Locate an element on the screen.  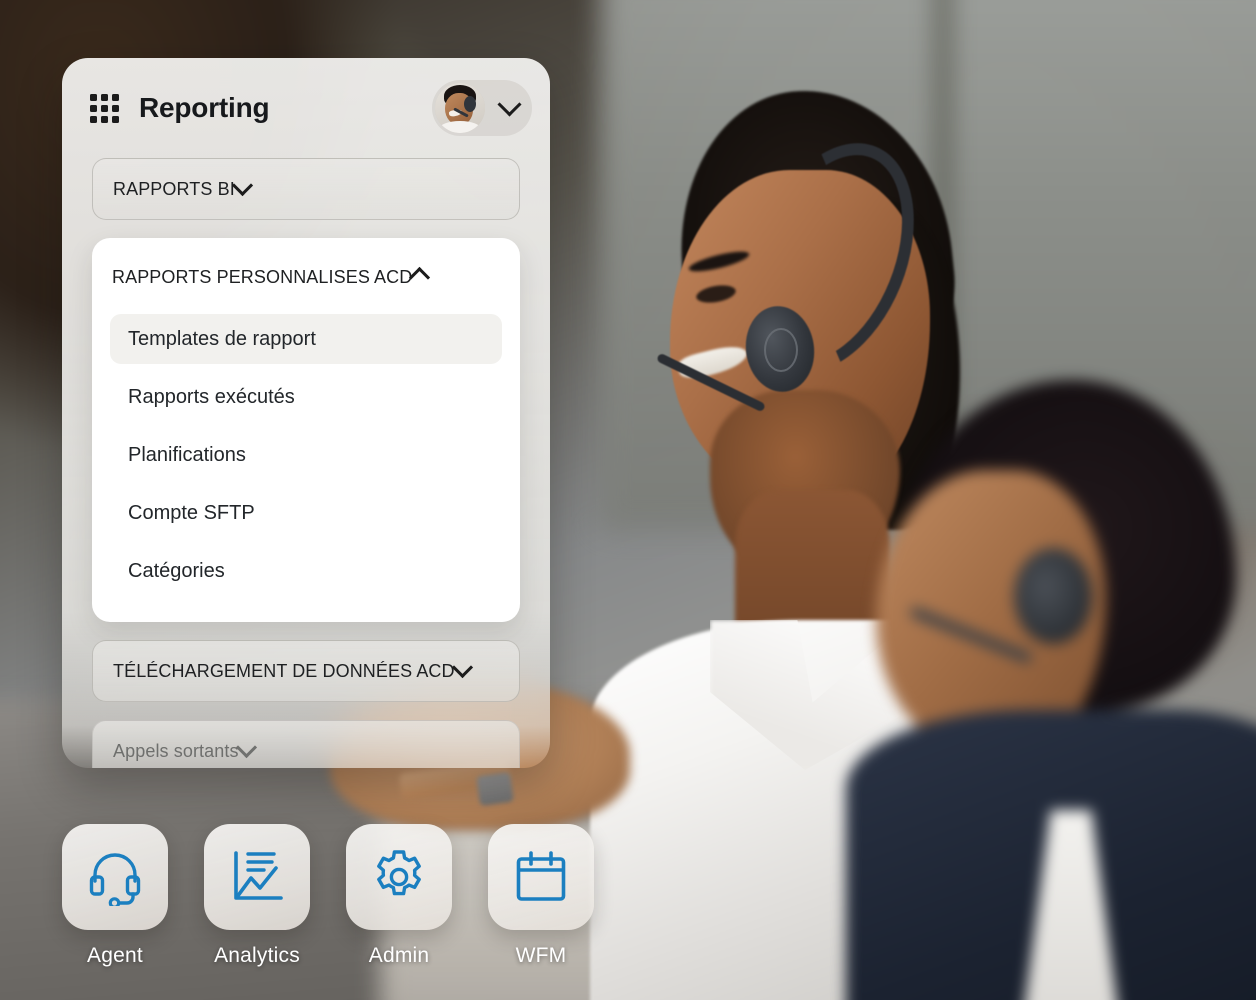
dock-app-analytics: Analytics is located at coordinates (257, 896).